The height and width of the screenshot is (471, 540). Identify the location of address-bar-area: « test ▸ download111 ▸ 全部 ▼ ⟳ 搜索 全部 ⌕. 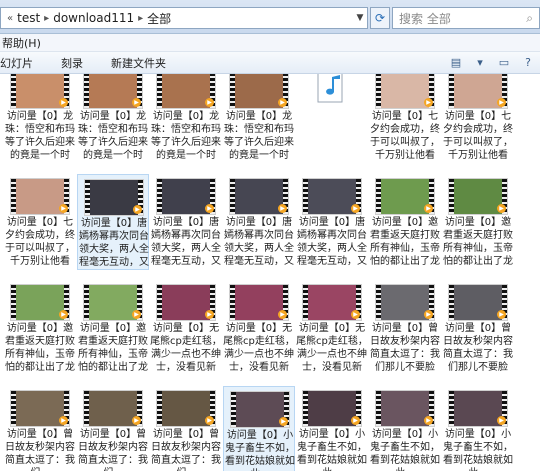
(270, 17).